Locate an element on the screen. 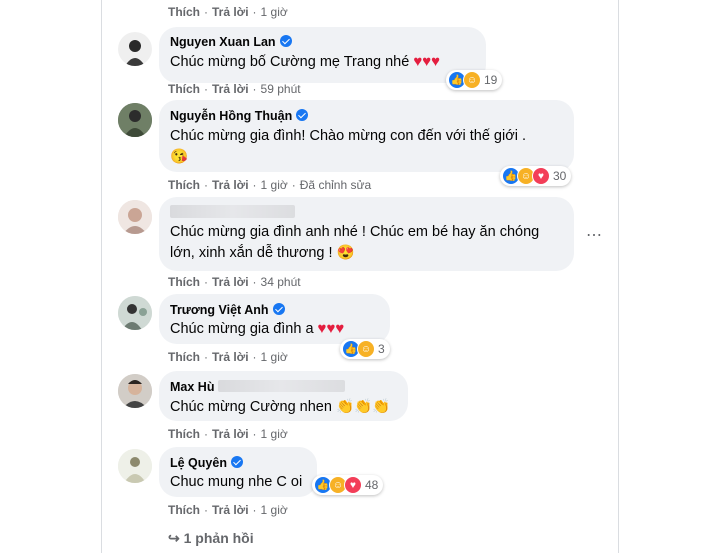 This screenshot has width=720, height=553. clap-emoji: 👏👏👏 is located at coordinates (363, 407).